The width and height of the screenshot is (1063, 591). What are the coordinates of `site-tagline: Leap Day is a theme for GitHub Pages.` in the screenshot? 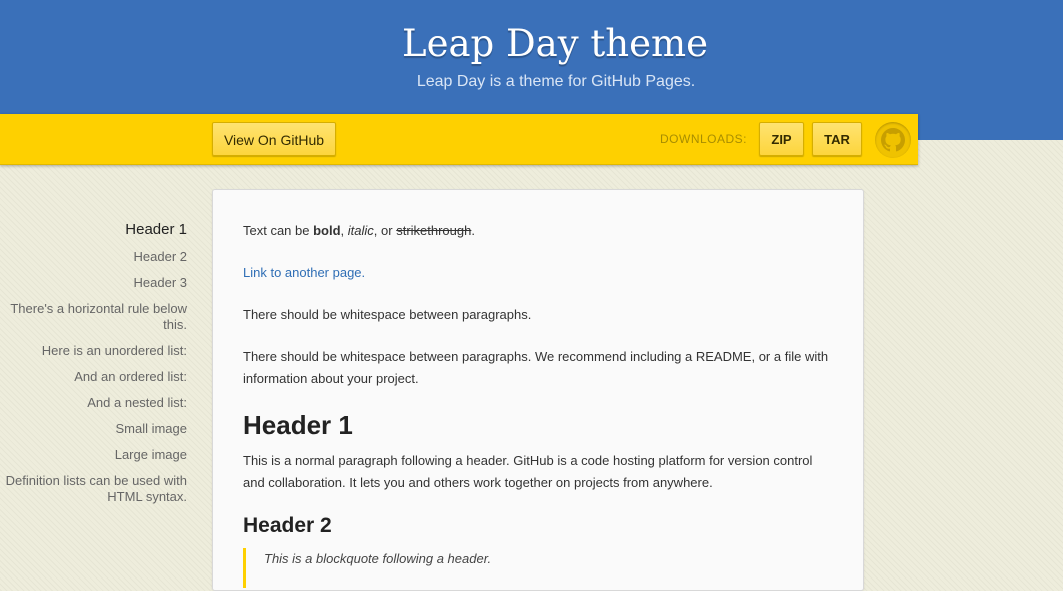 It's located at (556, 81).